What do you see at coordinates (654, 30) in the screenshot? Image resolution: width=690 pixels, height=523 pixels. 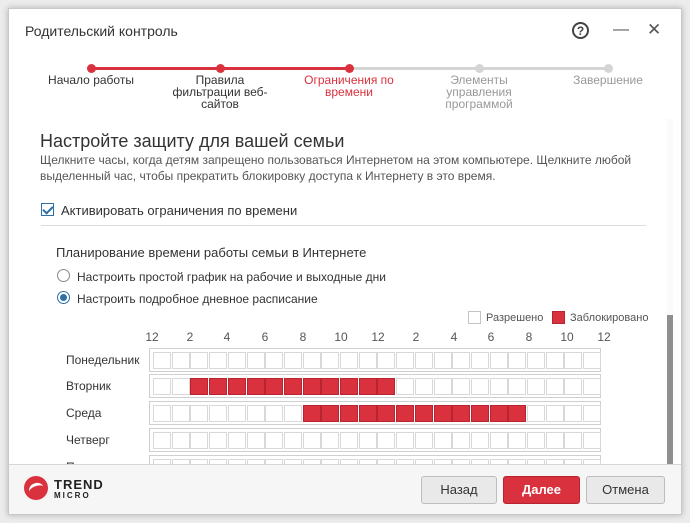 I see `close-icon: ✕` at bounding box center [654, 30].